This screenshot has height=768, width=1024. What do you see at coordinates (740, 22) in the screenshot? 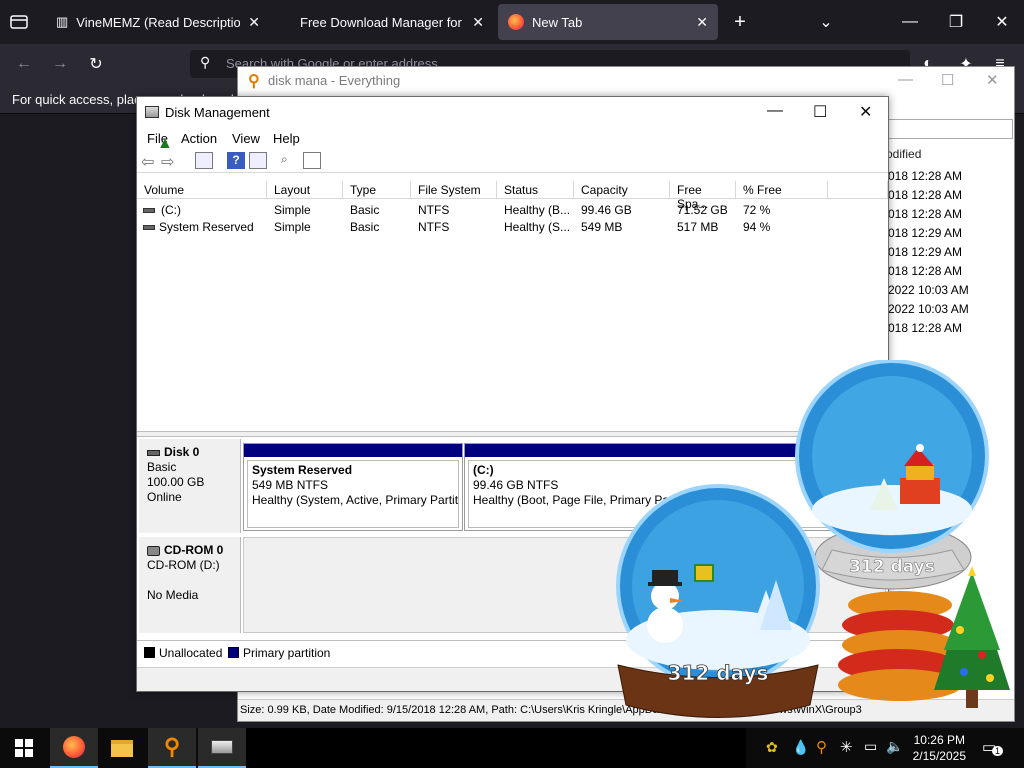
I see `new-tab-icon: +` at bounding box center [740, 22].